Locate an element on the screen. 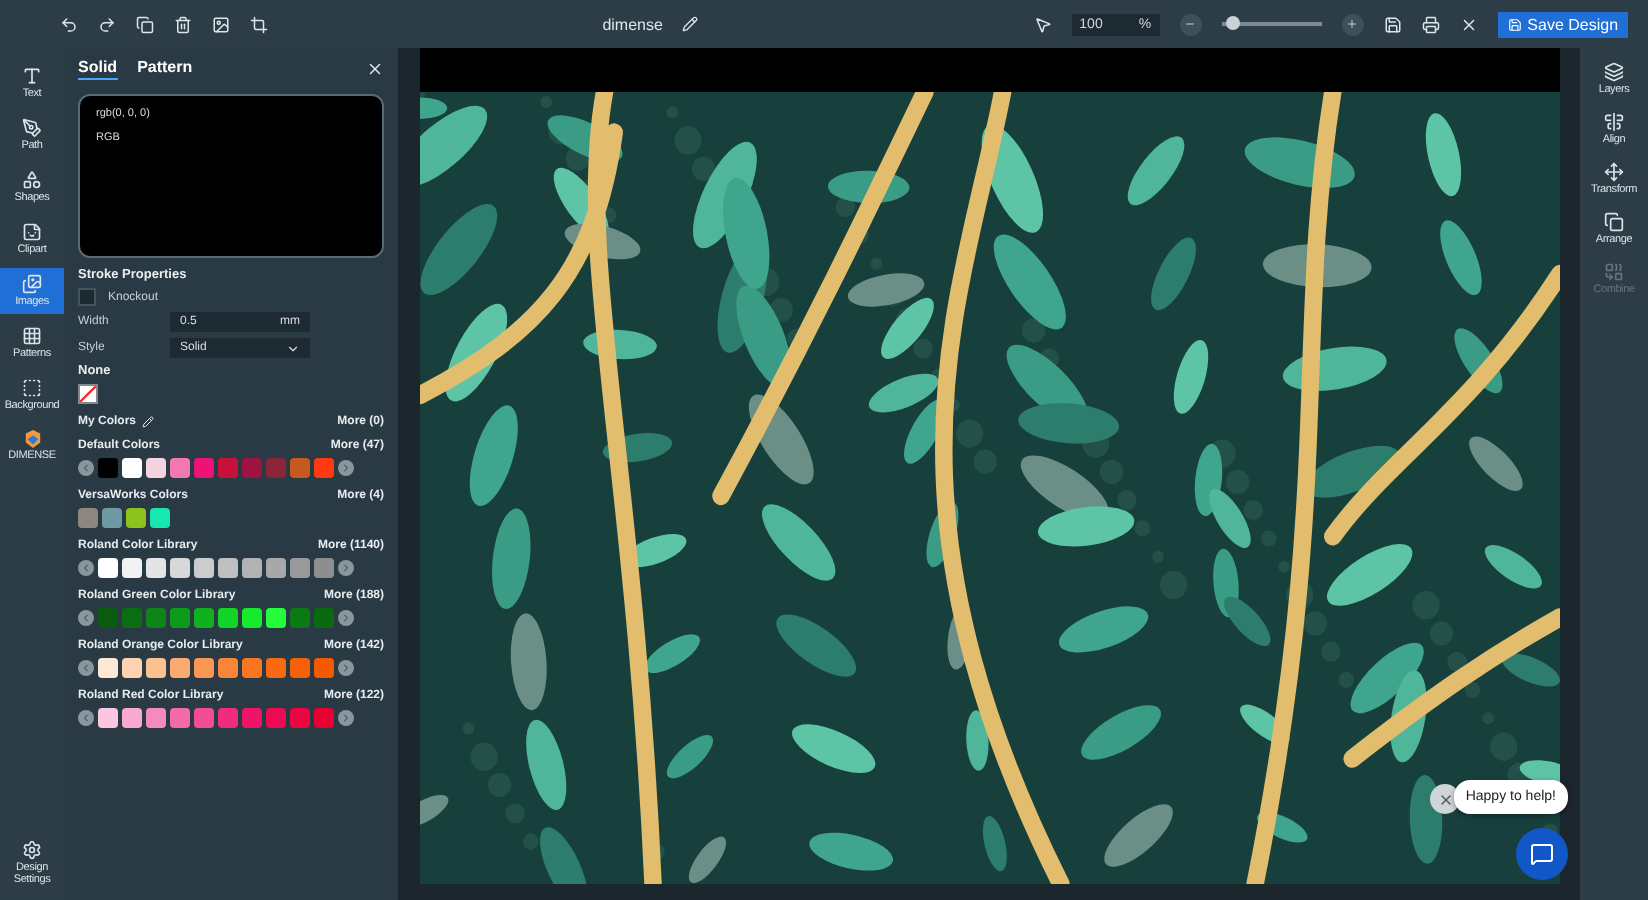 The image size is (1648, 900). select-button is located at coordinates (1042, 24).